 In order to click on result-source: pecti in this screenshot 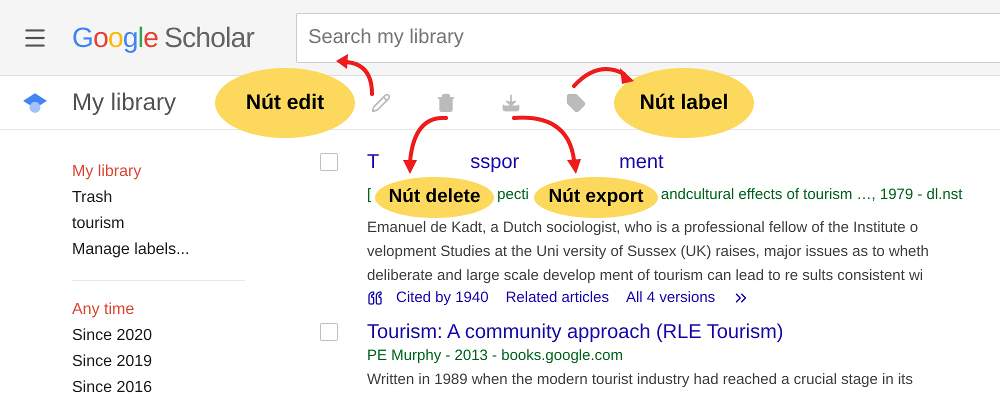, I will do `click(513, 195)`.